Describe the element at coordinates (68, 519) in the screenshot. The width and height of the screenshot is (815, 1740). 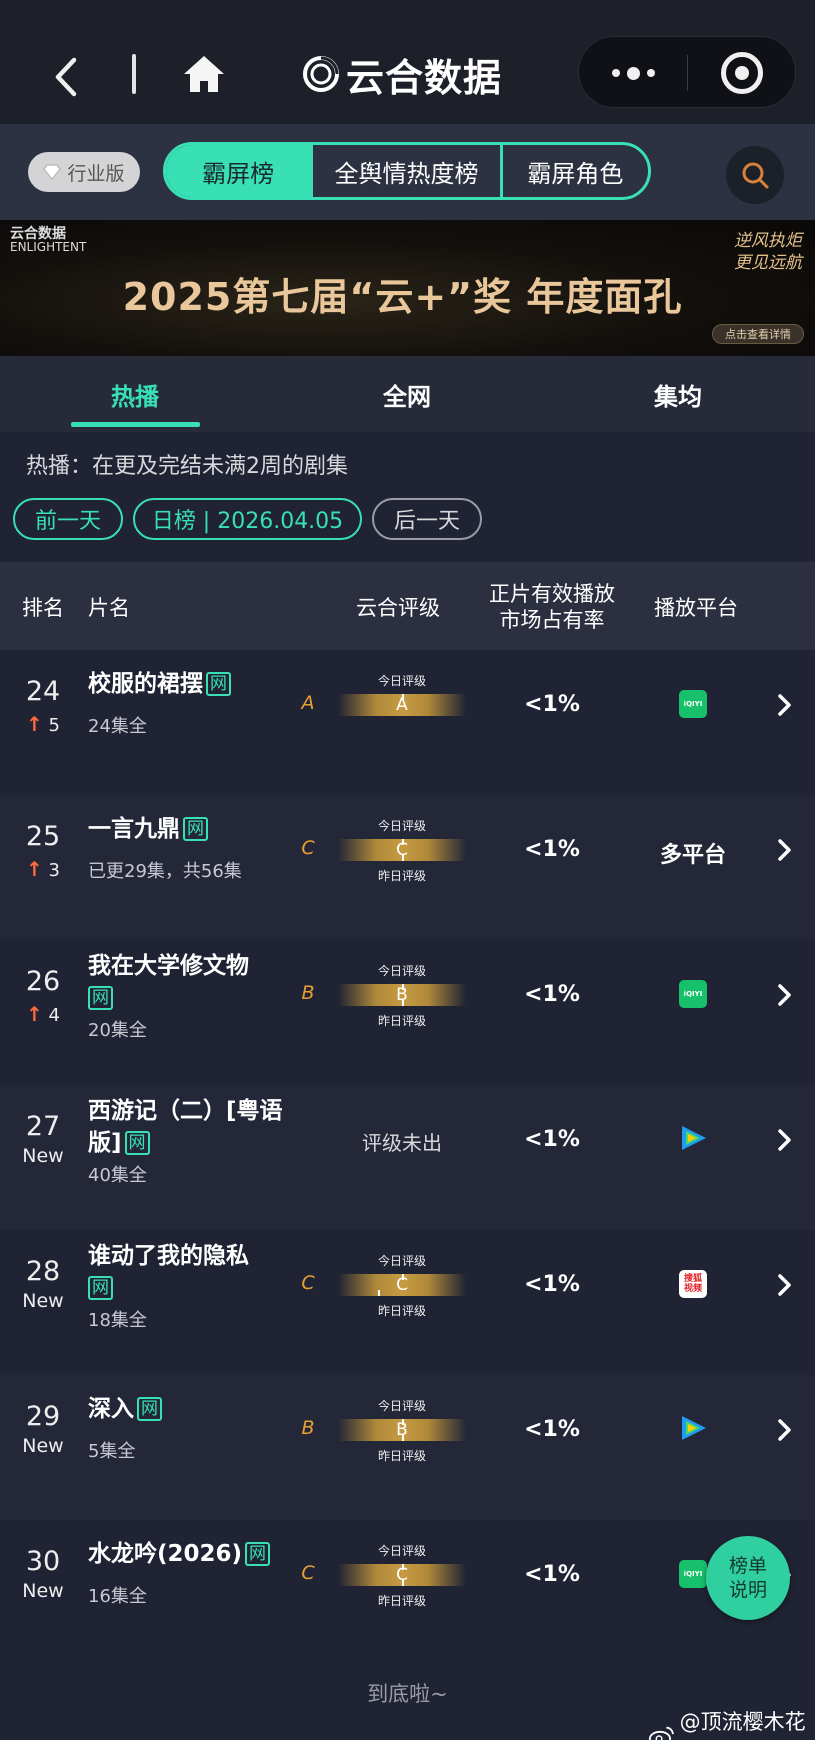
I see `prev-day-button: 前一天` at that location.